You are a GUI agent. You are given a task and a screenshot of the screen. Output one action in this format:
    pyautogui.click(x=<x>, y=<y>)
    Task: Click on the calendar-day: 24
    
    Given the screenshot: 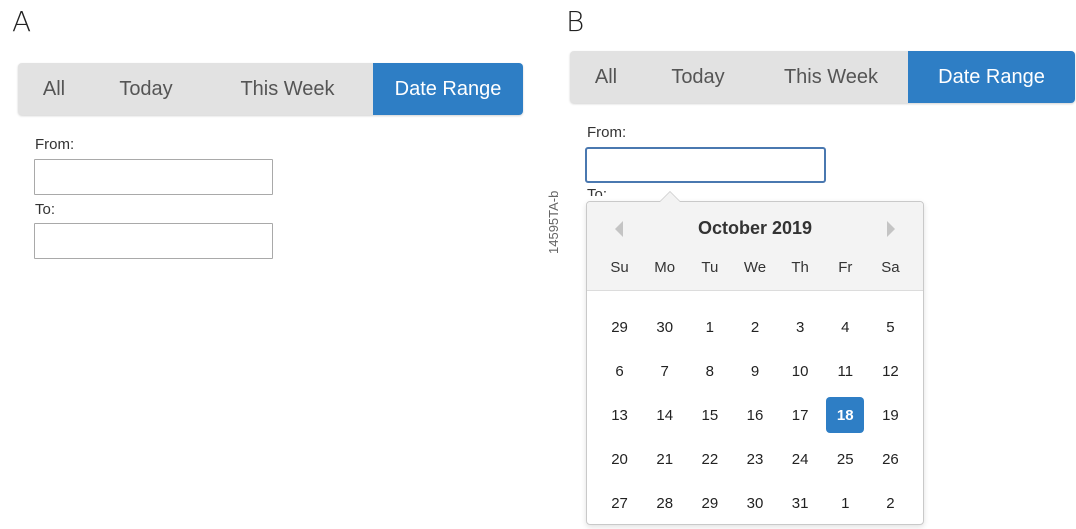 What is the action you would take?
    pyautogui.click(x=800, y=459)
    